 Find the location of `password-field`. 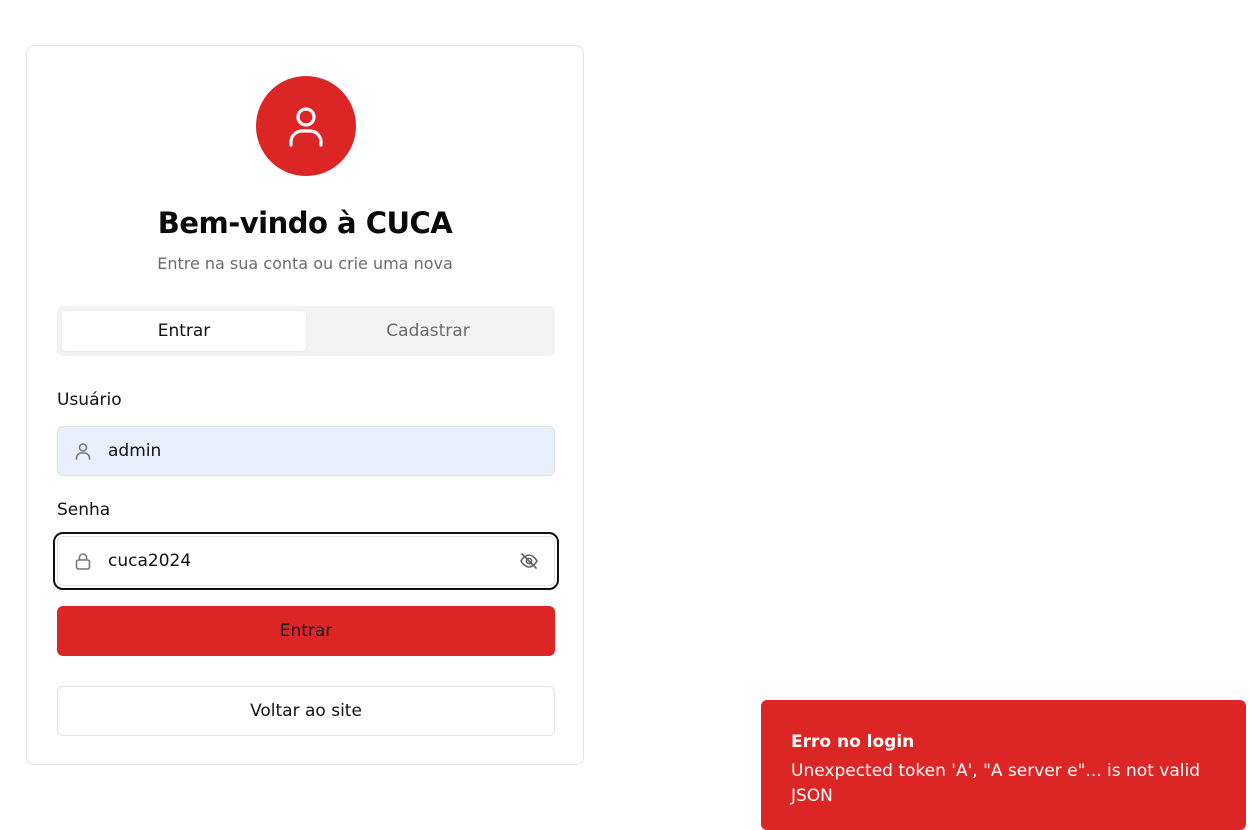

password-field is located at coordinates (306, 561).